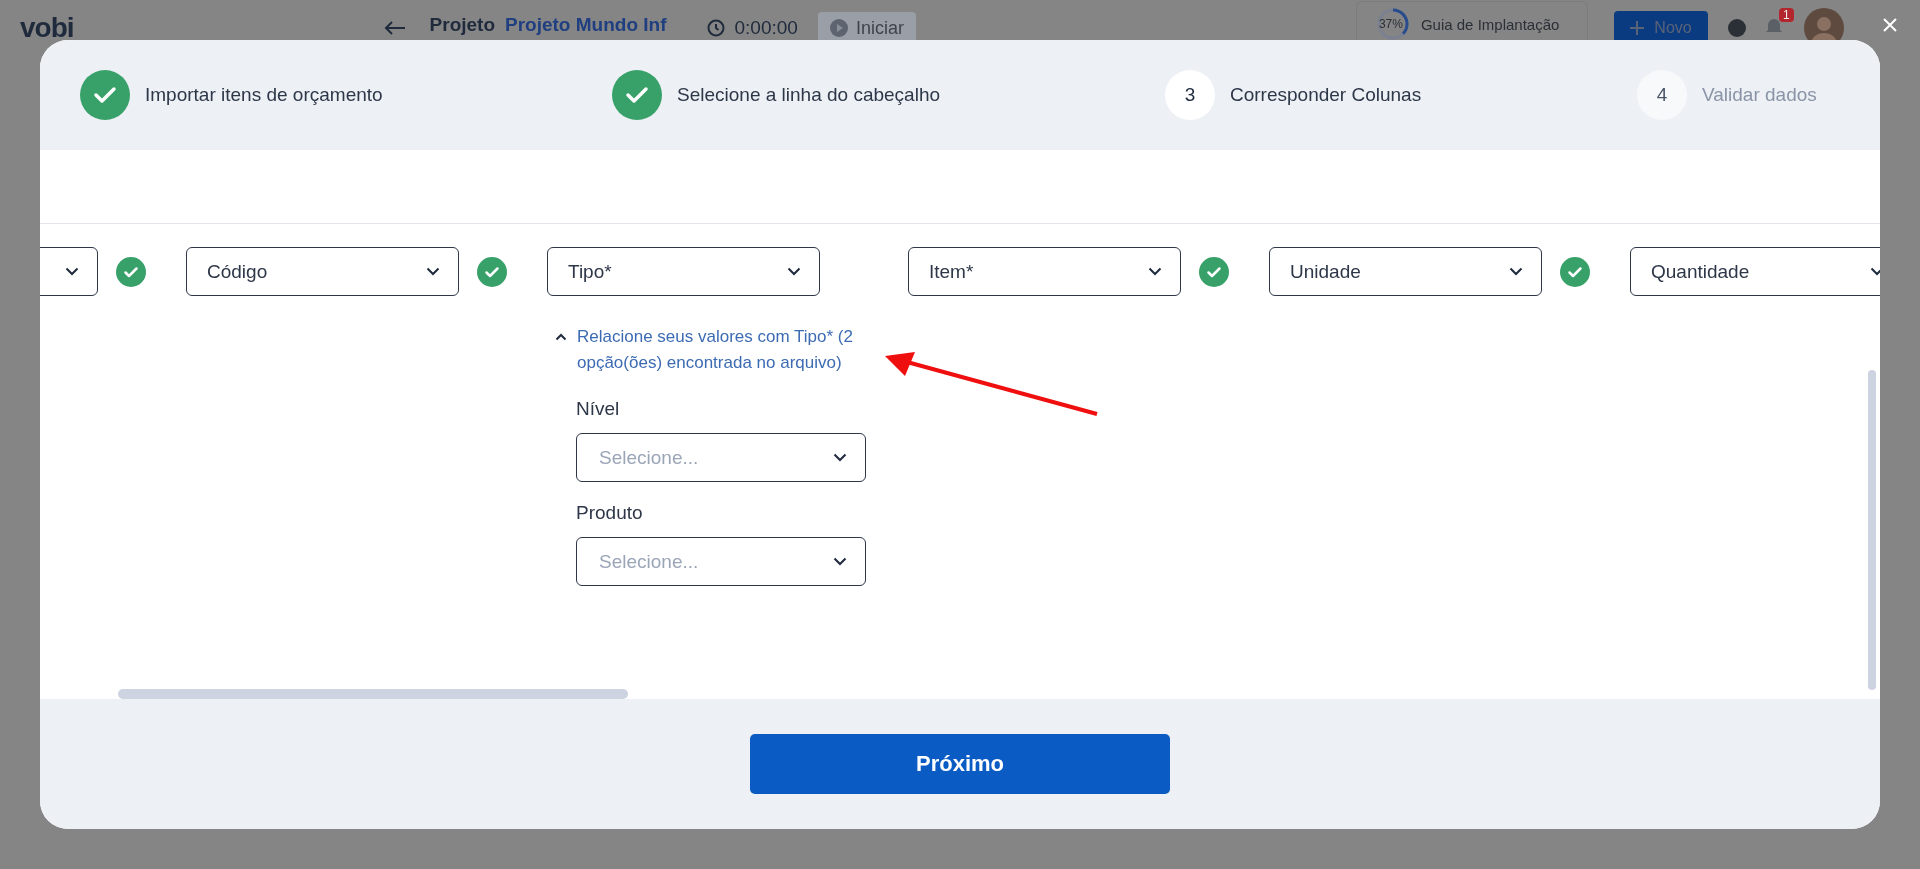 The width and height of the screenshot is (1920, 869). What do you see at coordinates (766, 28) in the screenshot?
I see `timer: 0:00:00` at bounding box center [766, 28].